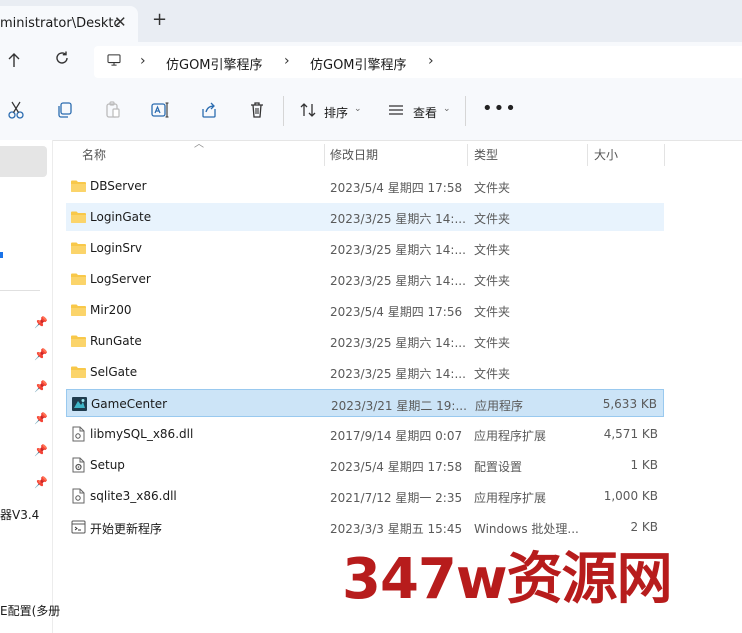 The image size is (742, 633). I want to click on column-type: 类型, so click(486, 154).